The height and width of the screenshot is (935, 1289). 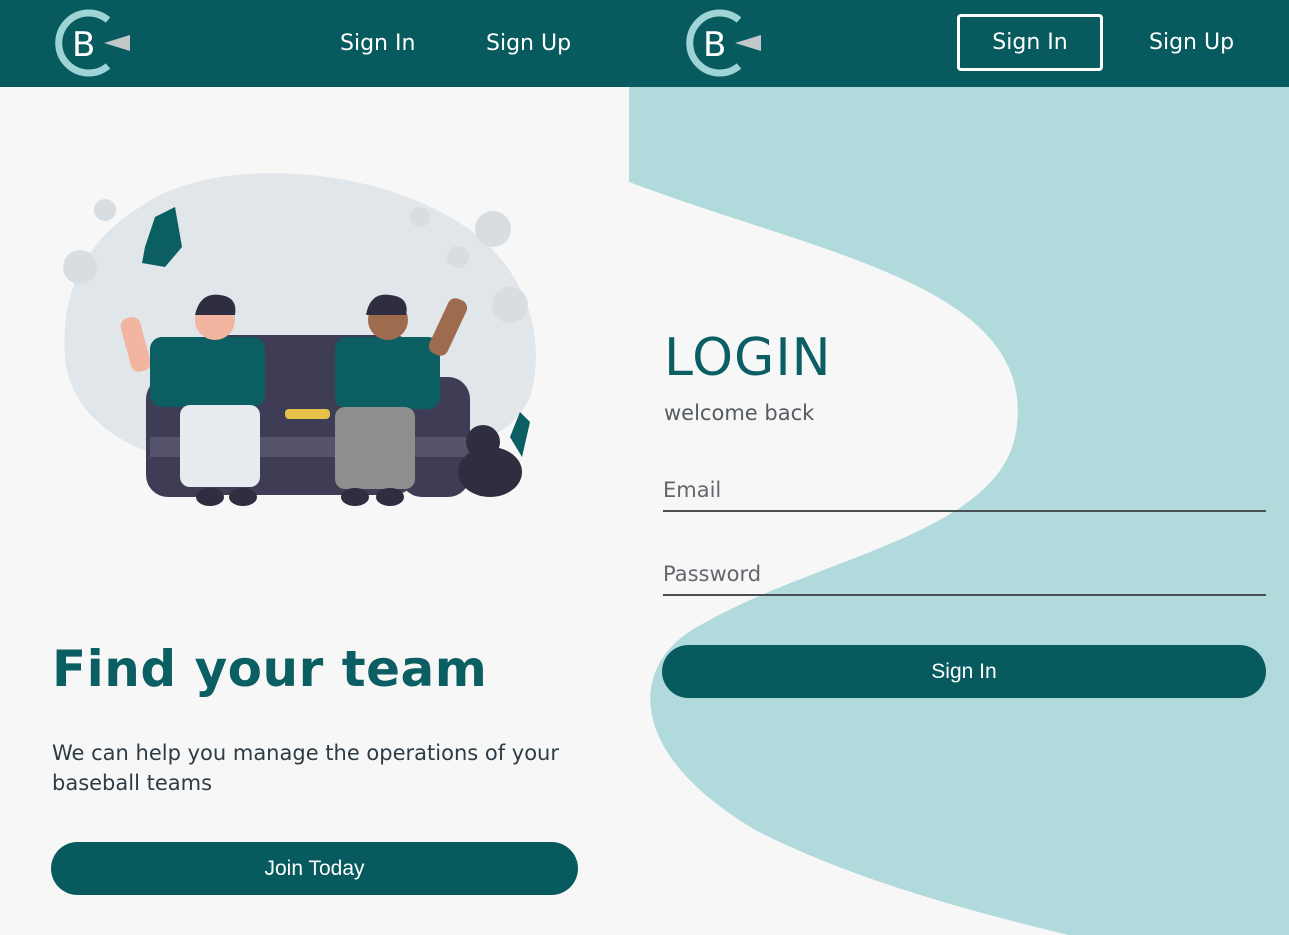 What do you see at coordinates (299, 339) in the screenshot?
I see `fans-illustration` at bounding box center [299, 339].